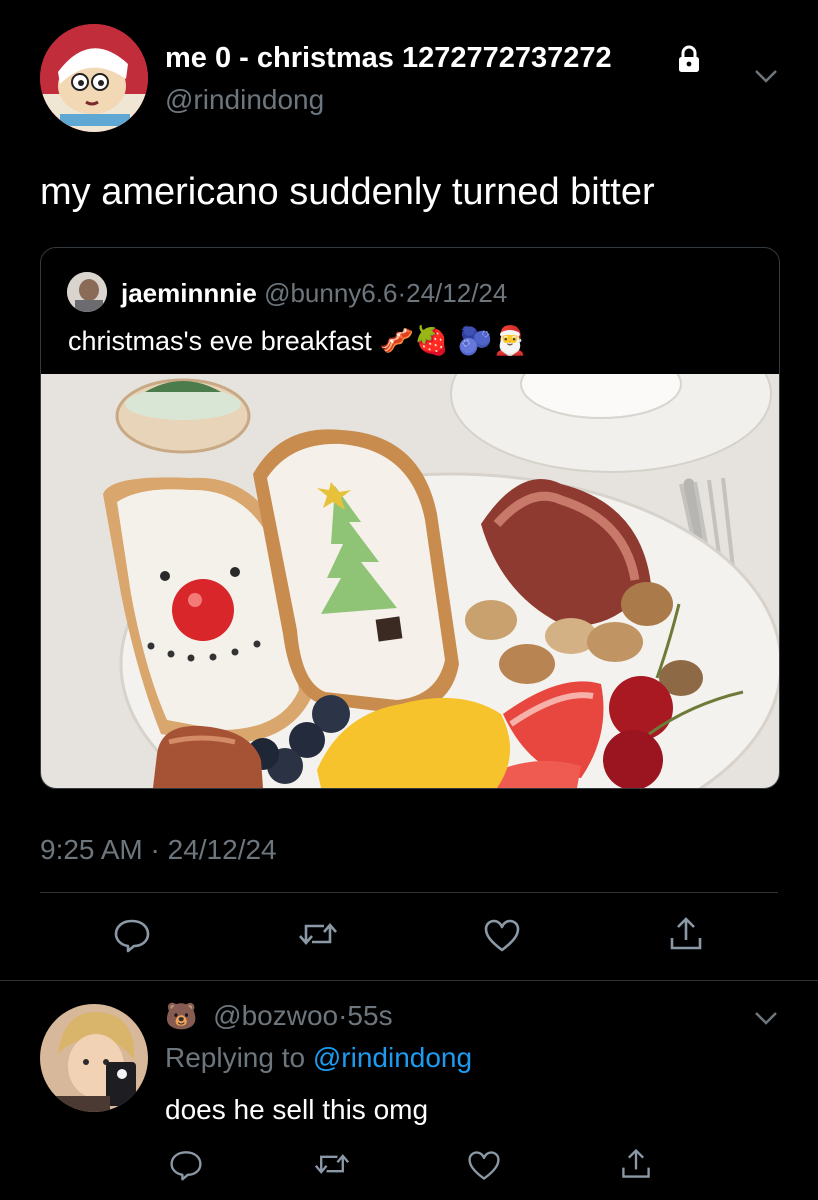  Describe the element at coordinates (766, 78) in the screenshot. I see `tweet-menu-chevron-down-icon` at that location.